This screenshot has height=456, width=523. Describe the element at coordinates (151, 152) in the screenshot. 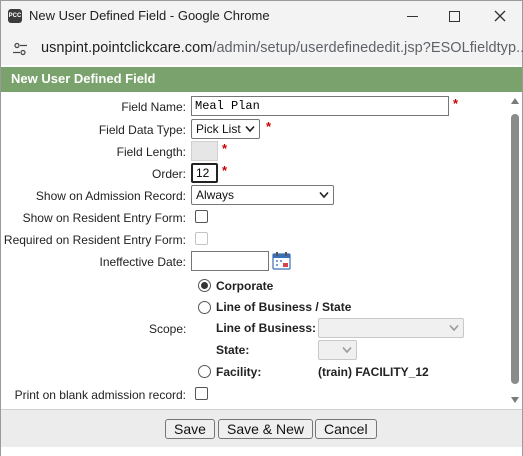

I see `field-length-label: Field Length:` at that location.